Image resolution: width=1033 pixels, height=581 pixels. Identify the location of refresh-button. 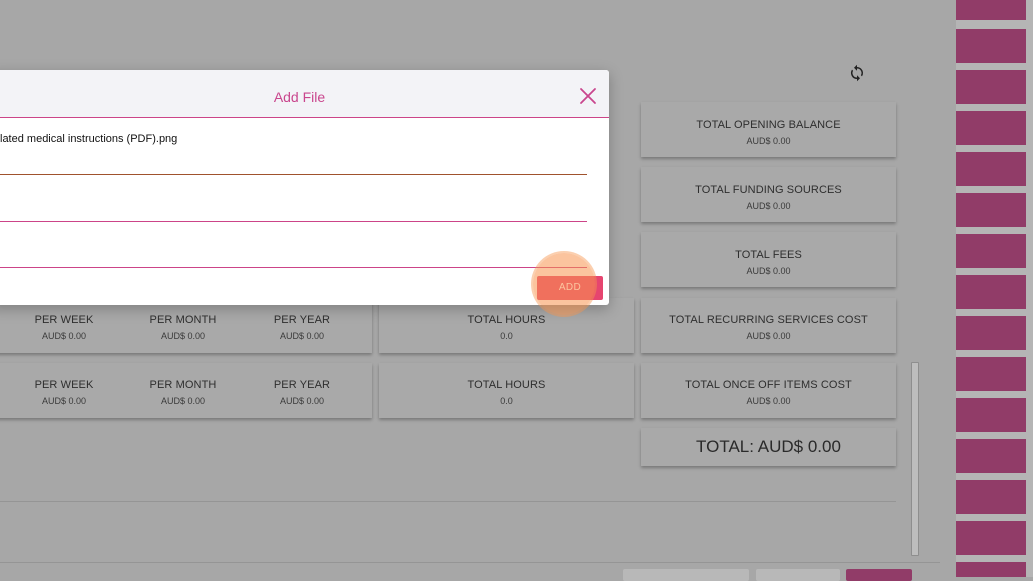
(857, 73).